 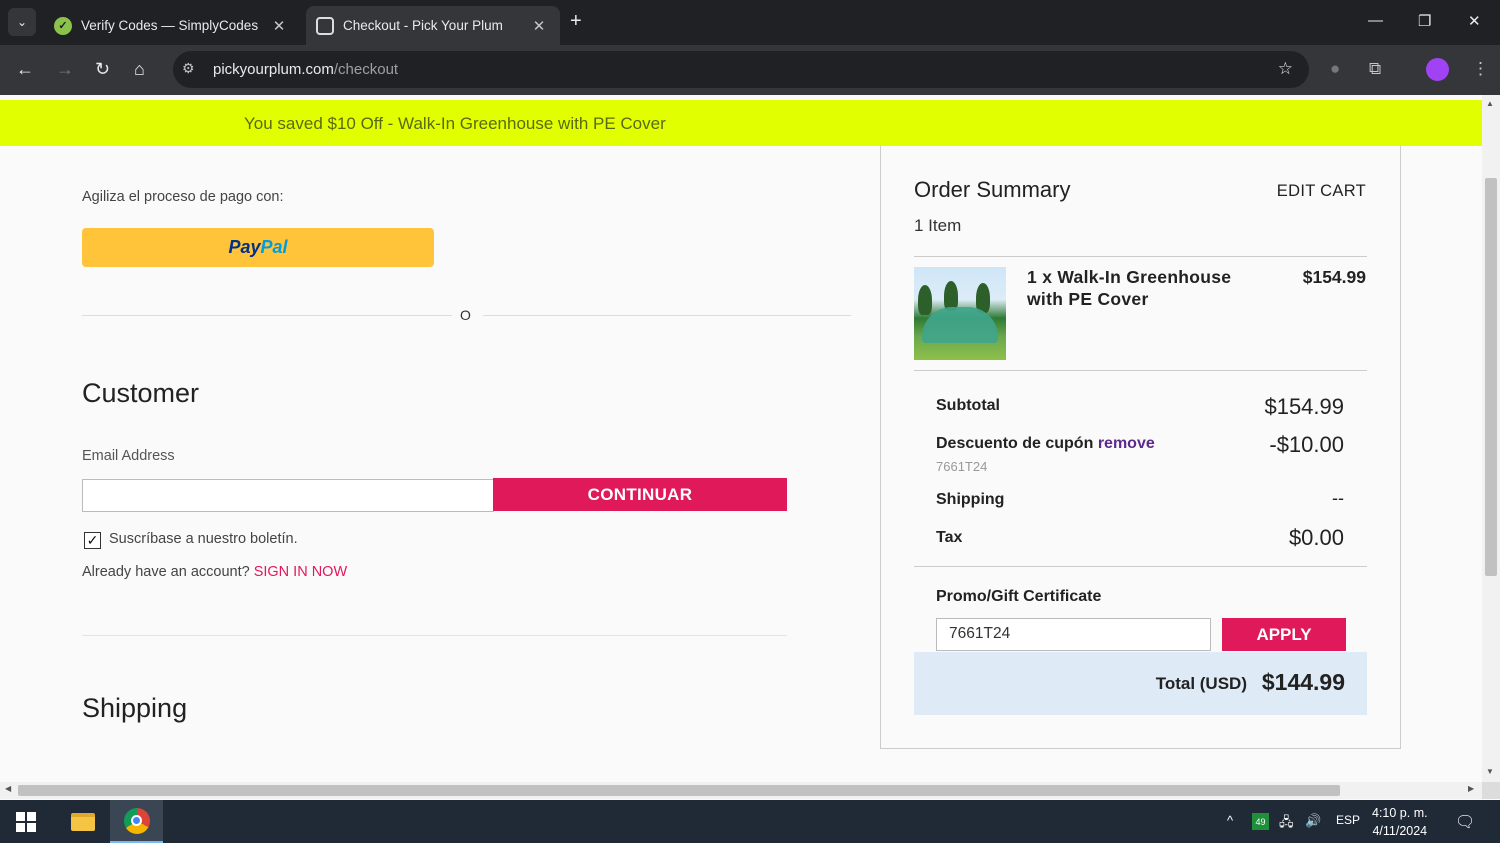 What do you see at coordinates (1201, 683) in the screenshot?
I see `total-label: Total (USD)` at bounding box center [1201, 683].